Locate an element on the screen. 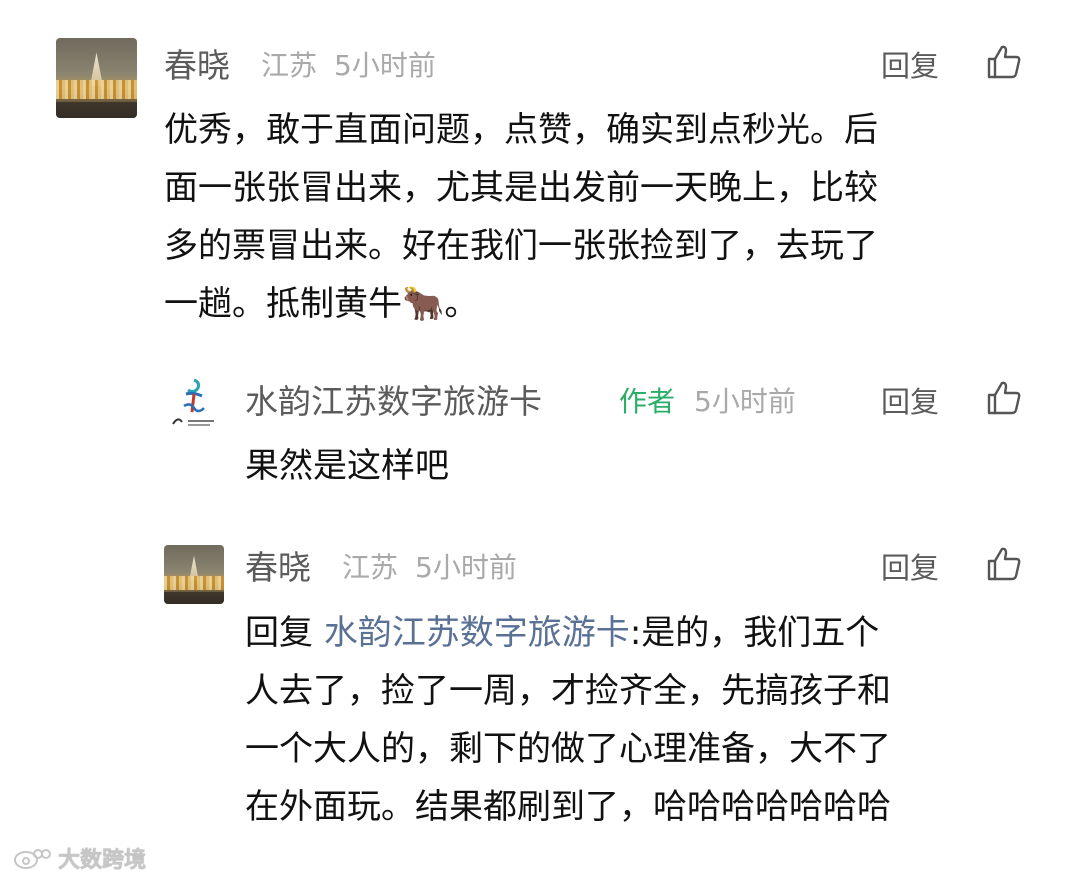 This screenshot has width=1080, height=880. comment-line: 一趟。抵制黄牛🐂。 is located at coordinates (321, 304).